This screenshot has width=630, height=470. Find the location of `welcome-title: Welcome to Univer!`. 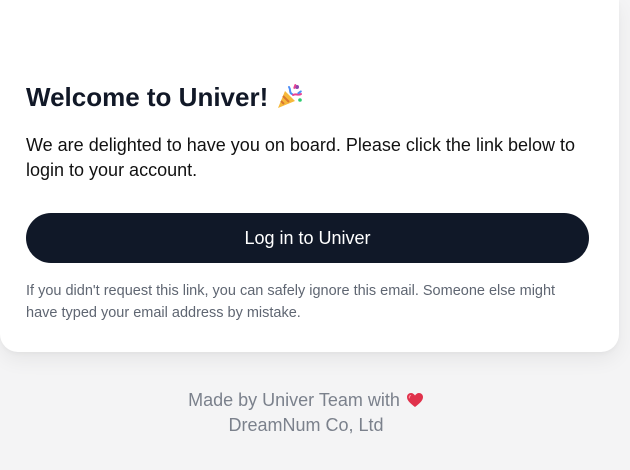

welcome-title: Welcome to Univer! is located at coordinates (165, 97).